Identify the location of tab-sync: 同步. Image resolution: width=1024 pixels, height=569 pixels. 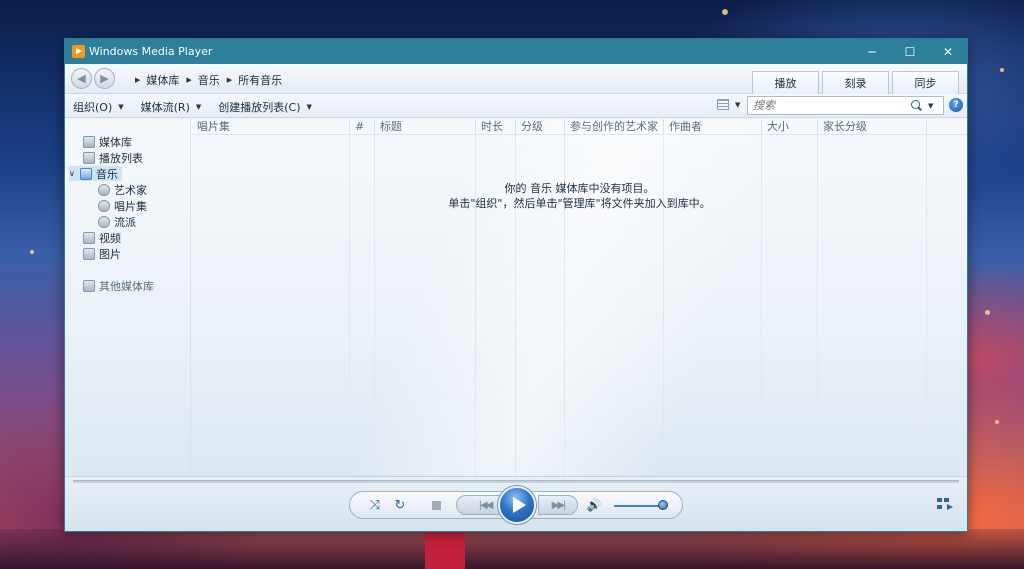
(925, 82).